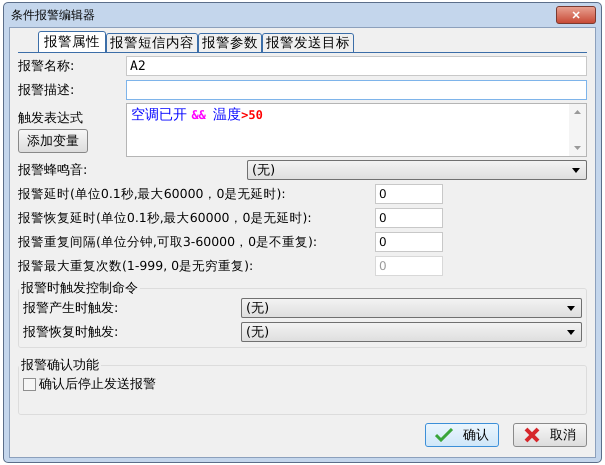  I want to click on add-variable-button: 添加变量, so click(53, 141).